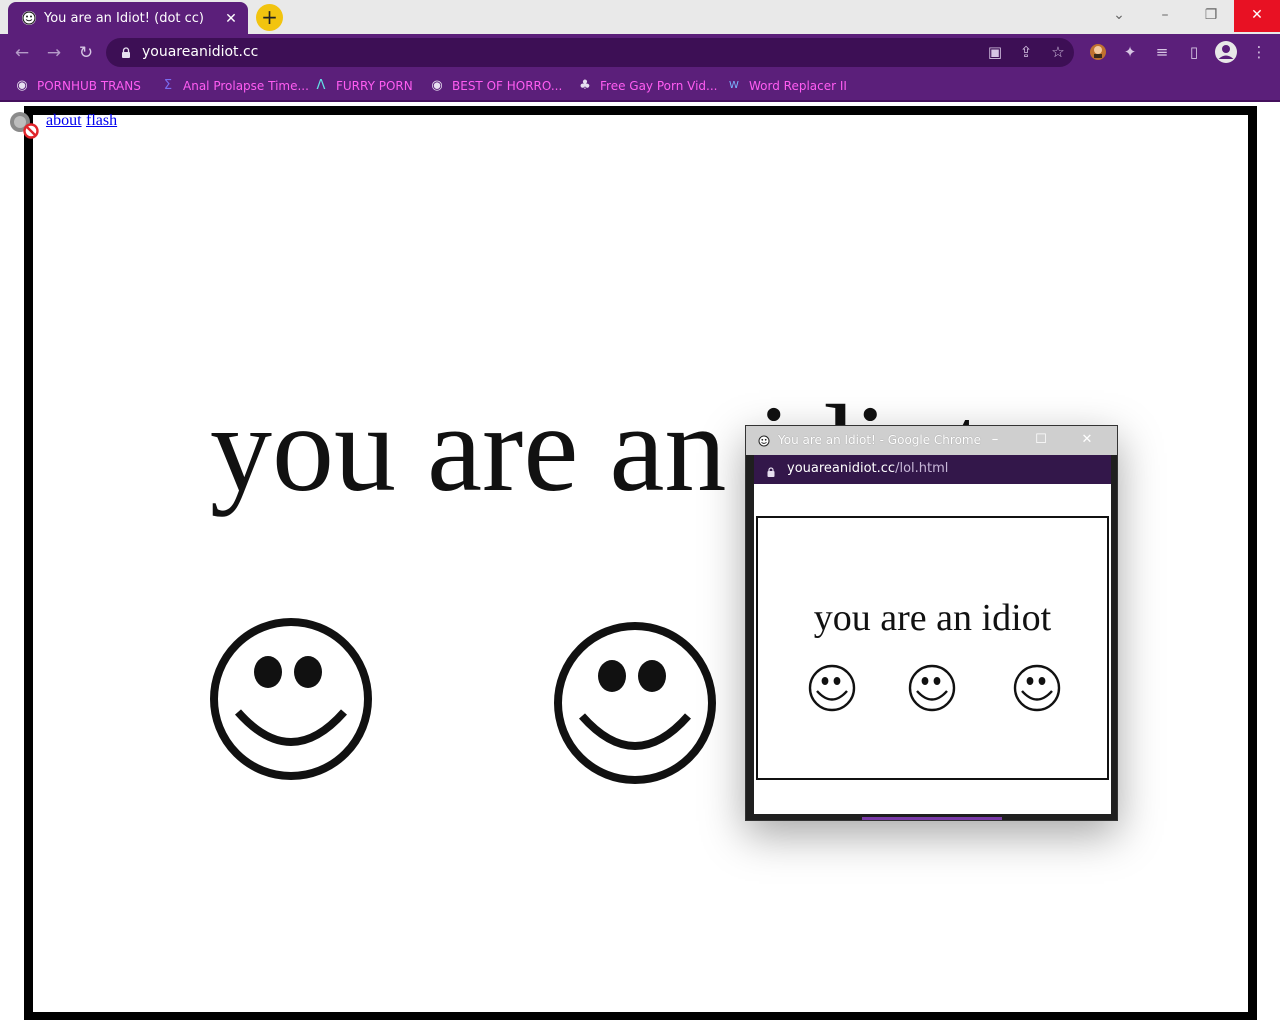 This screenshot has width=1280, height=1024. Describe the element at coordinates (734, 85) in the screenshot. I see `wr-icon: W` at that location.